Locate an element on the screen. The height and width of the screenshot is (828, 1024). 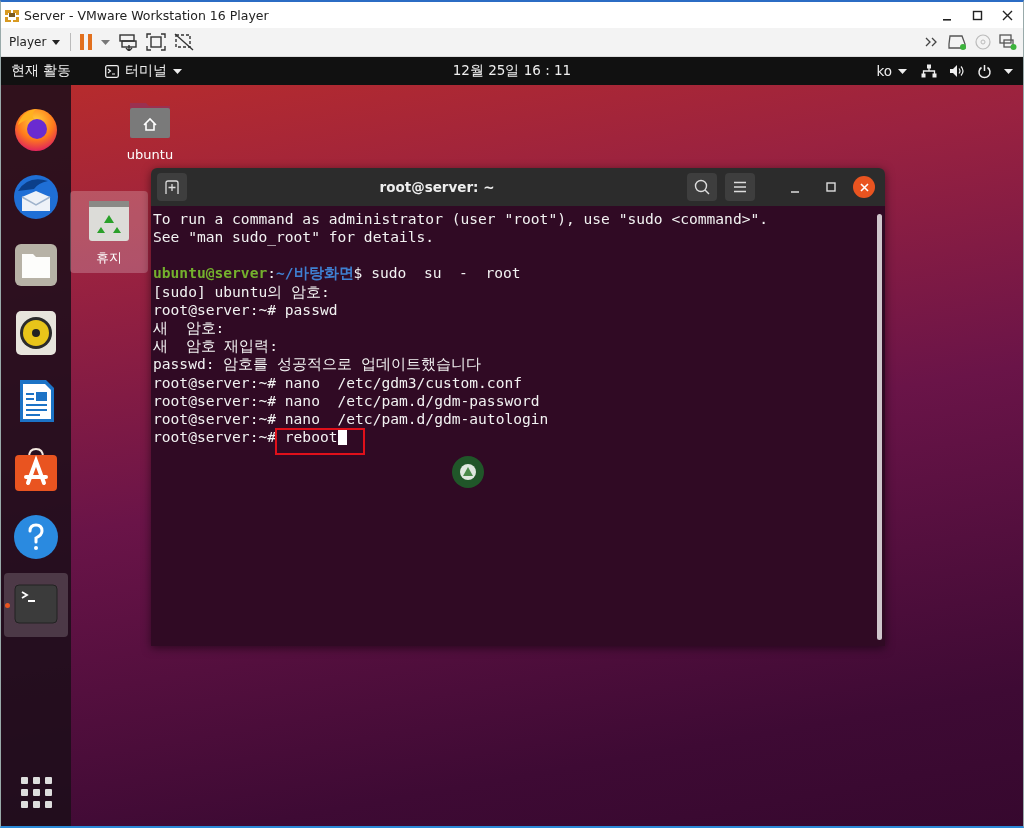
fullscreen-icon is located at coordinates (156, 42).